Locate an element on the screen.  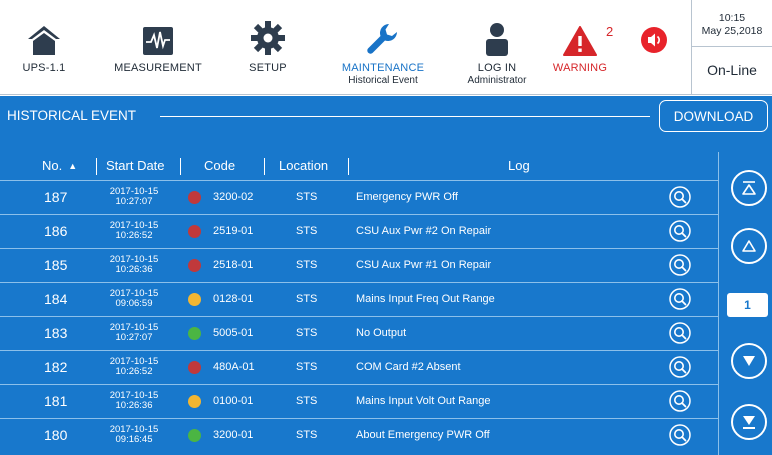
last-page-icon is located at coordinates (749, 422).